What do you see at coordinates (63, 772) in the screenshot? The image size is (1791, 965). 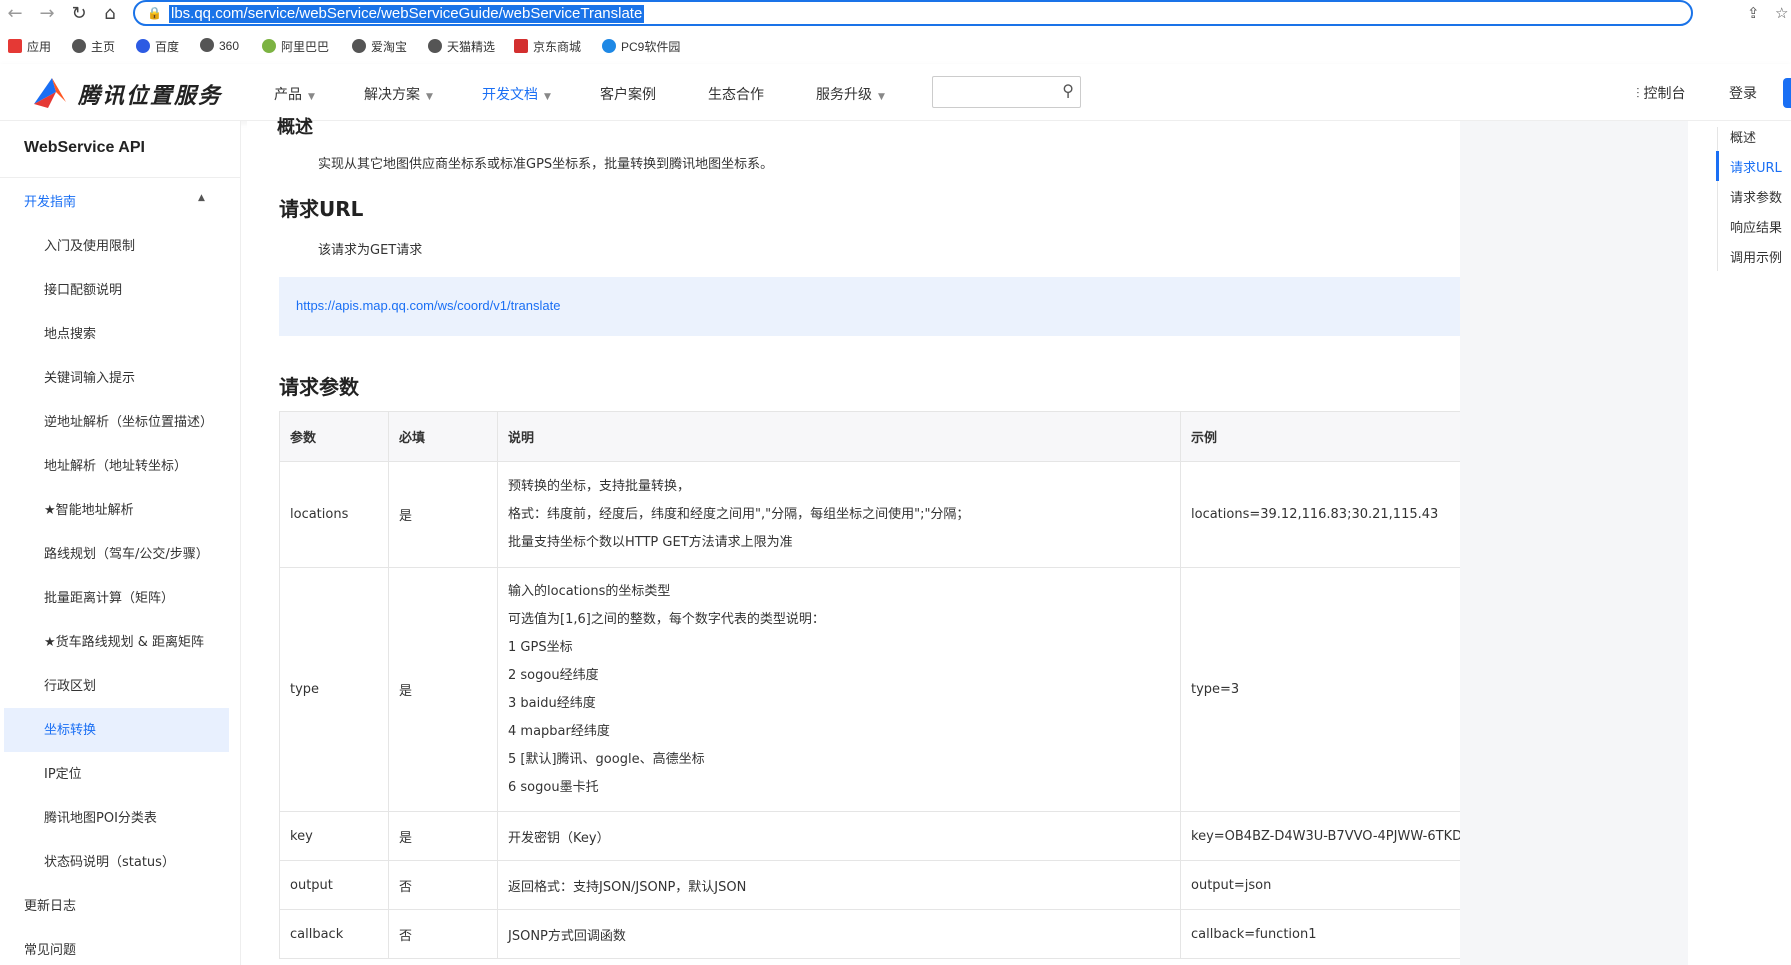 I see `sidebar-item-ip-location: IP定位` at bounding box center [63, 772].